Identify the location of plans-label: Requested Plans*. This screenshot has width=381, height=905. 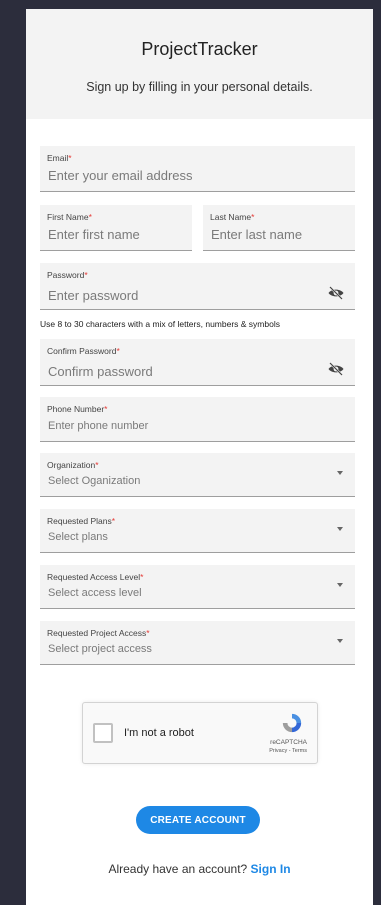
(81, 521).